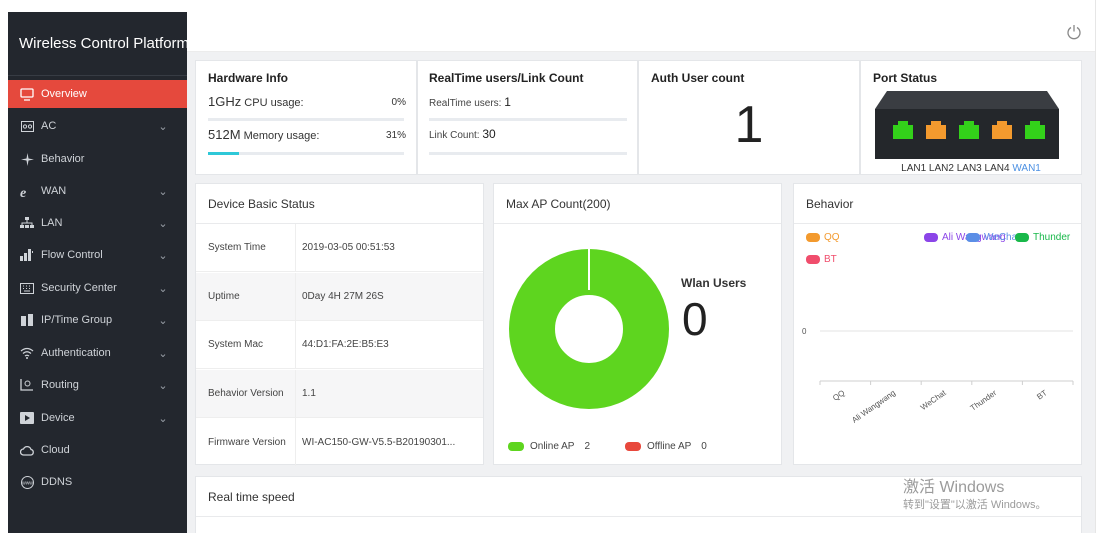 The height and width of the screenshot is (533, 1105). I want to click on behavior-x-tick-label: QQ, so click(838, 395).